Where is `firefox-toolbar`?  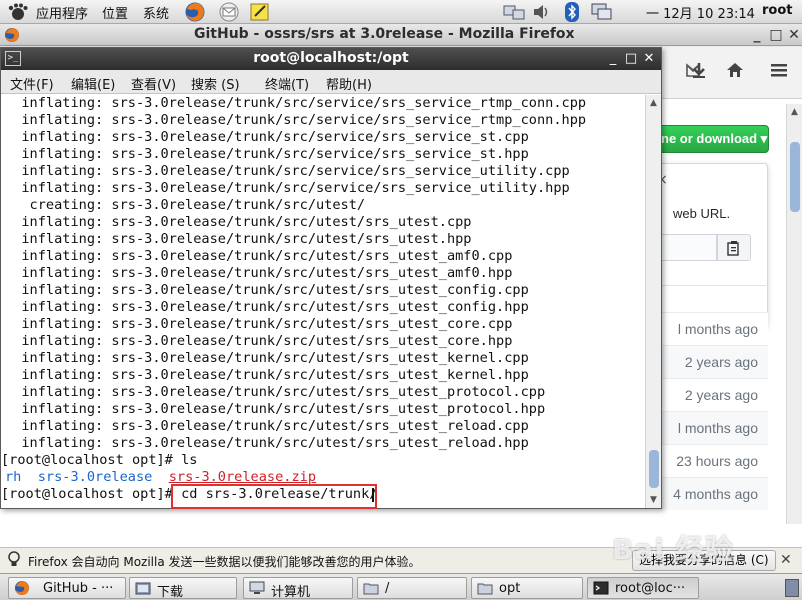
firefox-toolbar is located at coordinates (731, 73).